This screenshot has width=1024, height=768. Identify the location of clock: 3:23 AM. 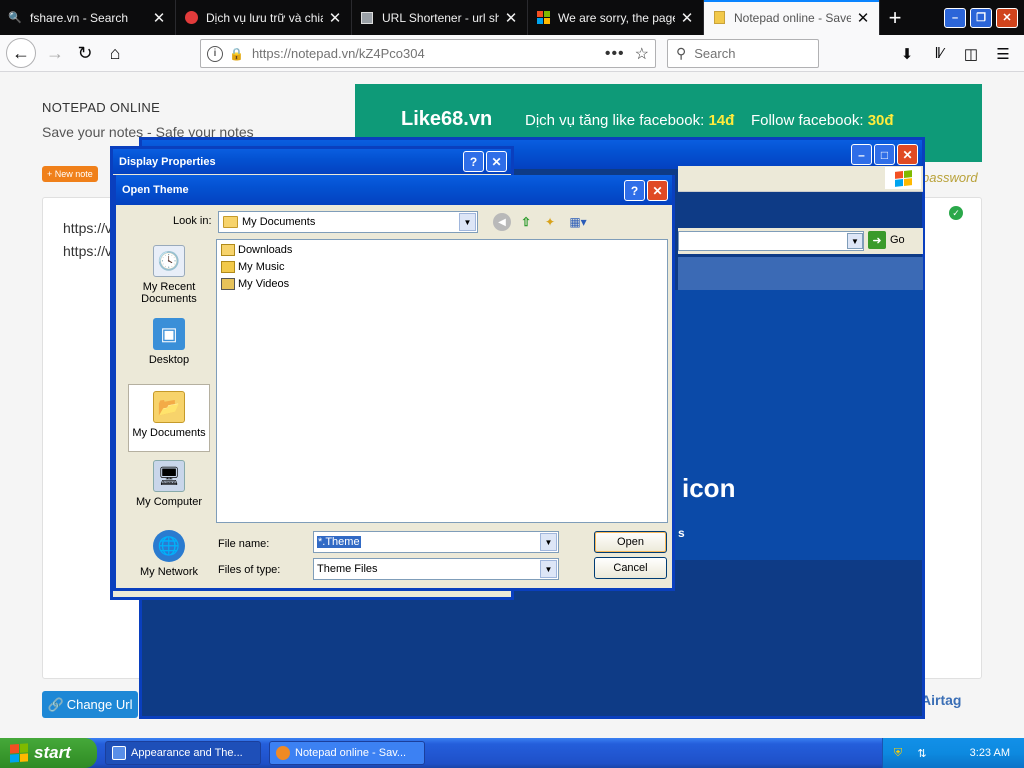
(989, 753).